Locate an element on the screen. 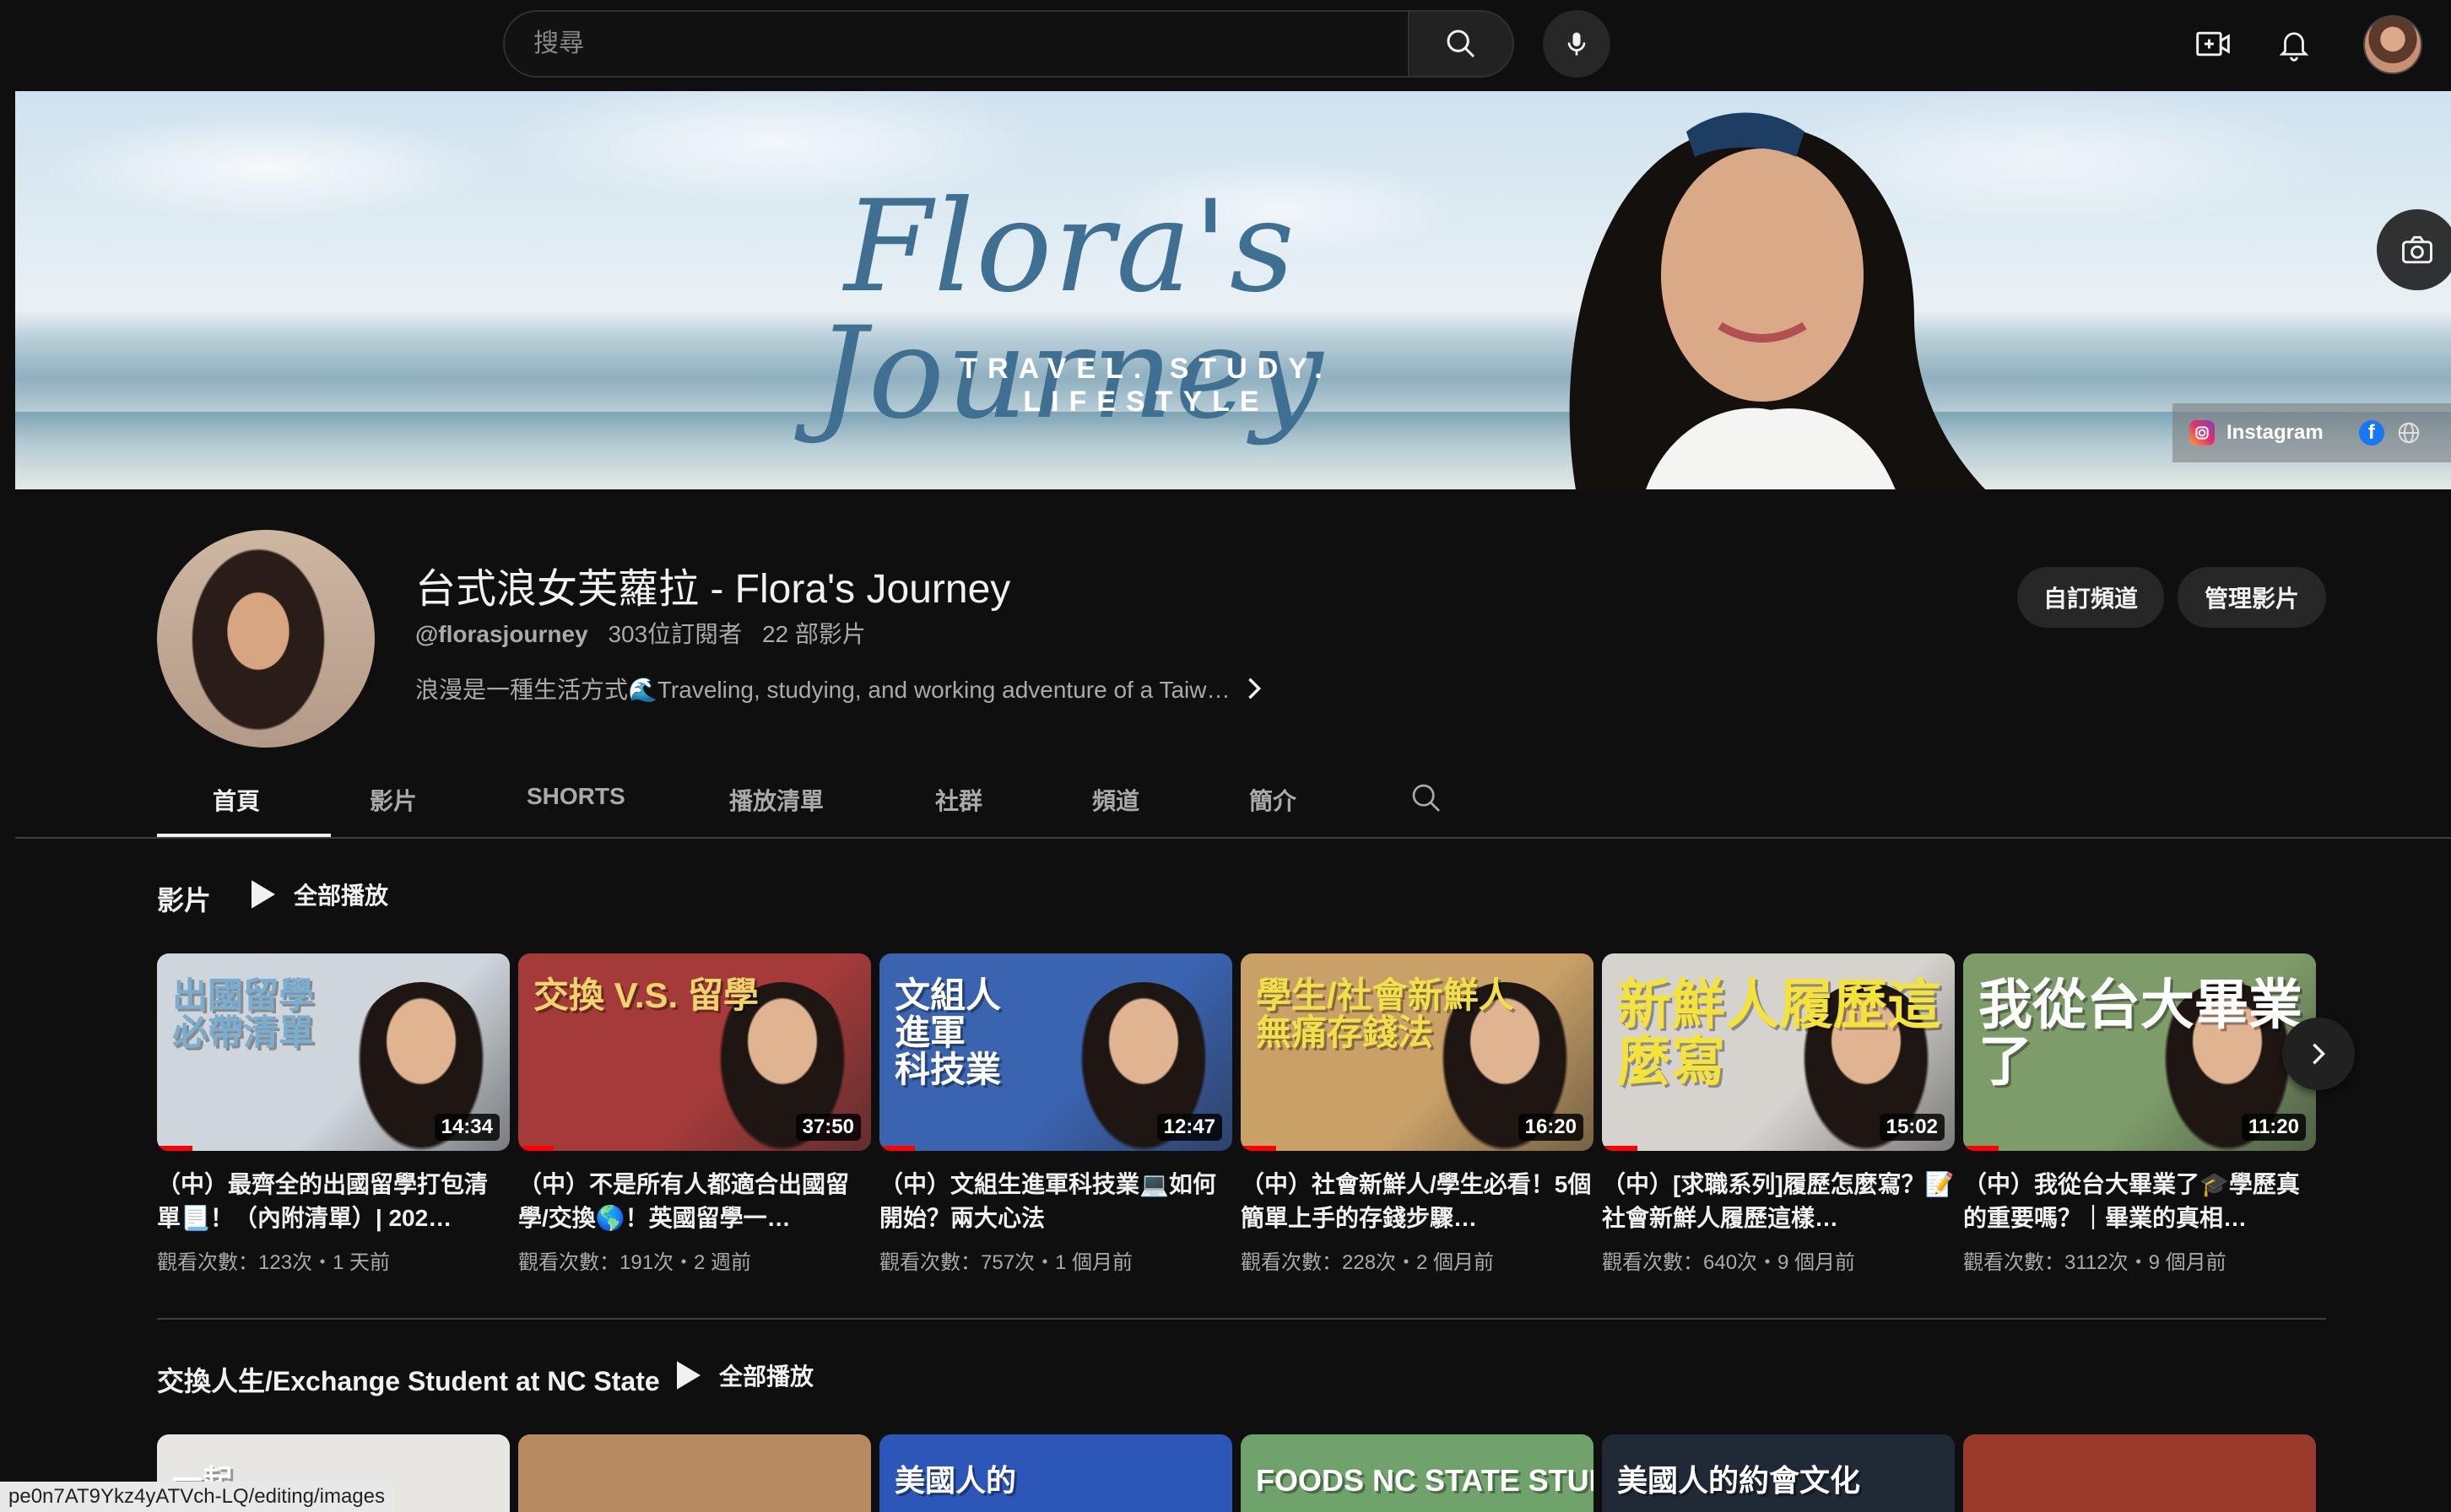  manage-videos-button: 管理影片 is located at coordinates (2252, 597).